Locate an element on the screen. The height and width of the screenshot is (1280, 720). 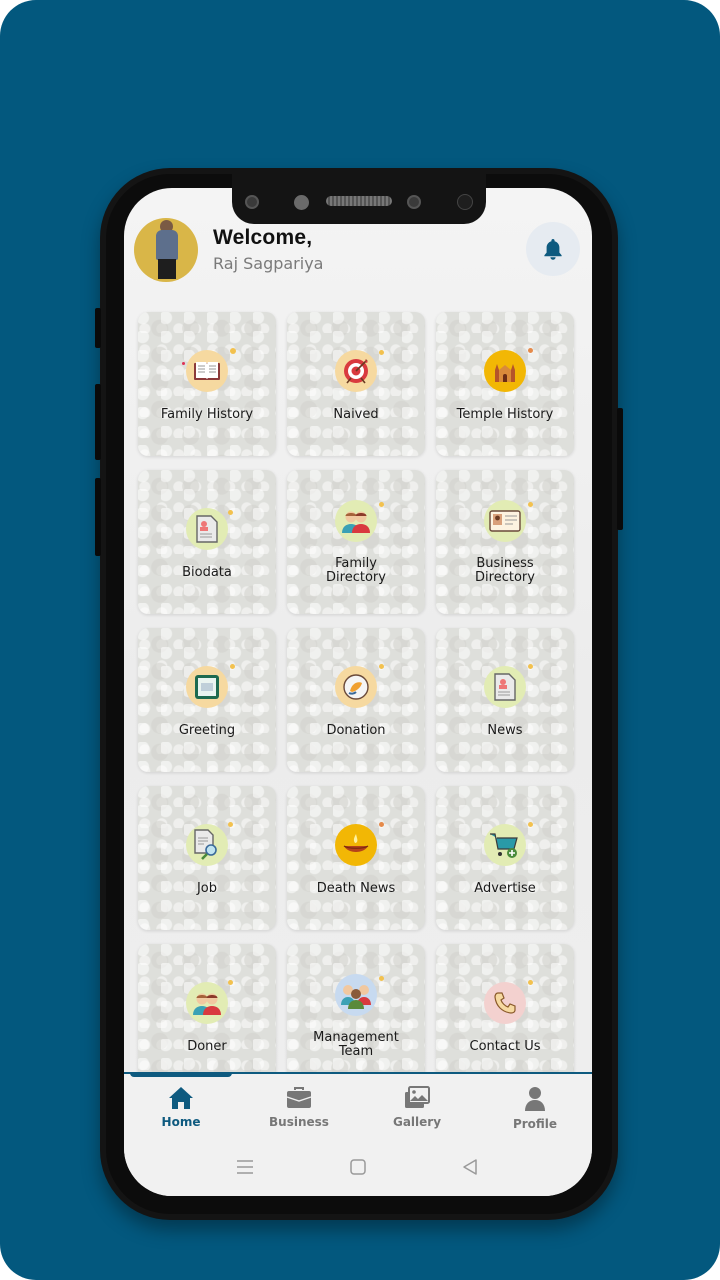
avatar is located at coordinates (166, 250).